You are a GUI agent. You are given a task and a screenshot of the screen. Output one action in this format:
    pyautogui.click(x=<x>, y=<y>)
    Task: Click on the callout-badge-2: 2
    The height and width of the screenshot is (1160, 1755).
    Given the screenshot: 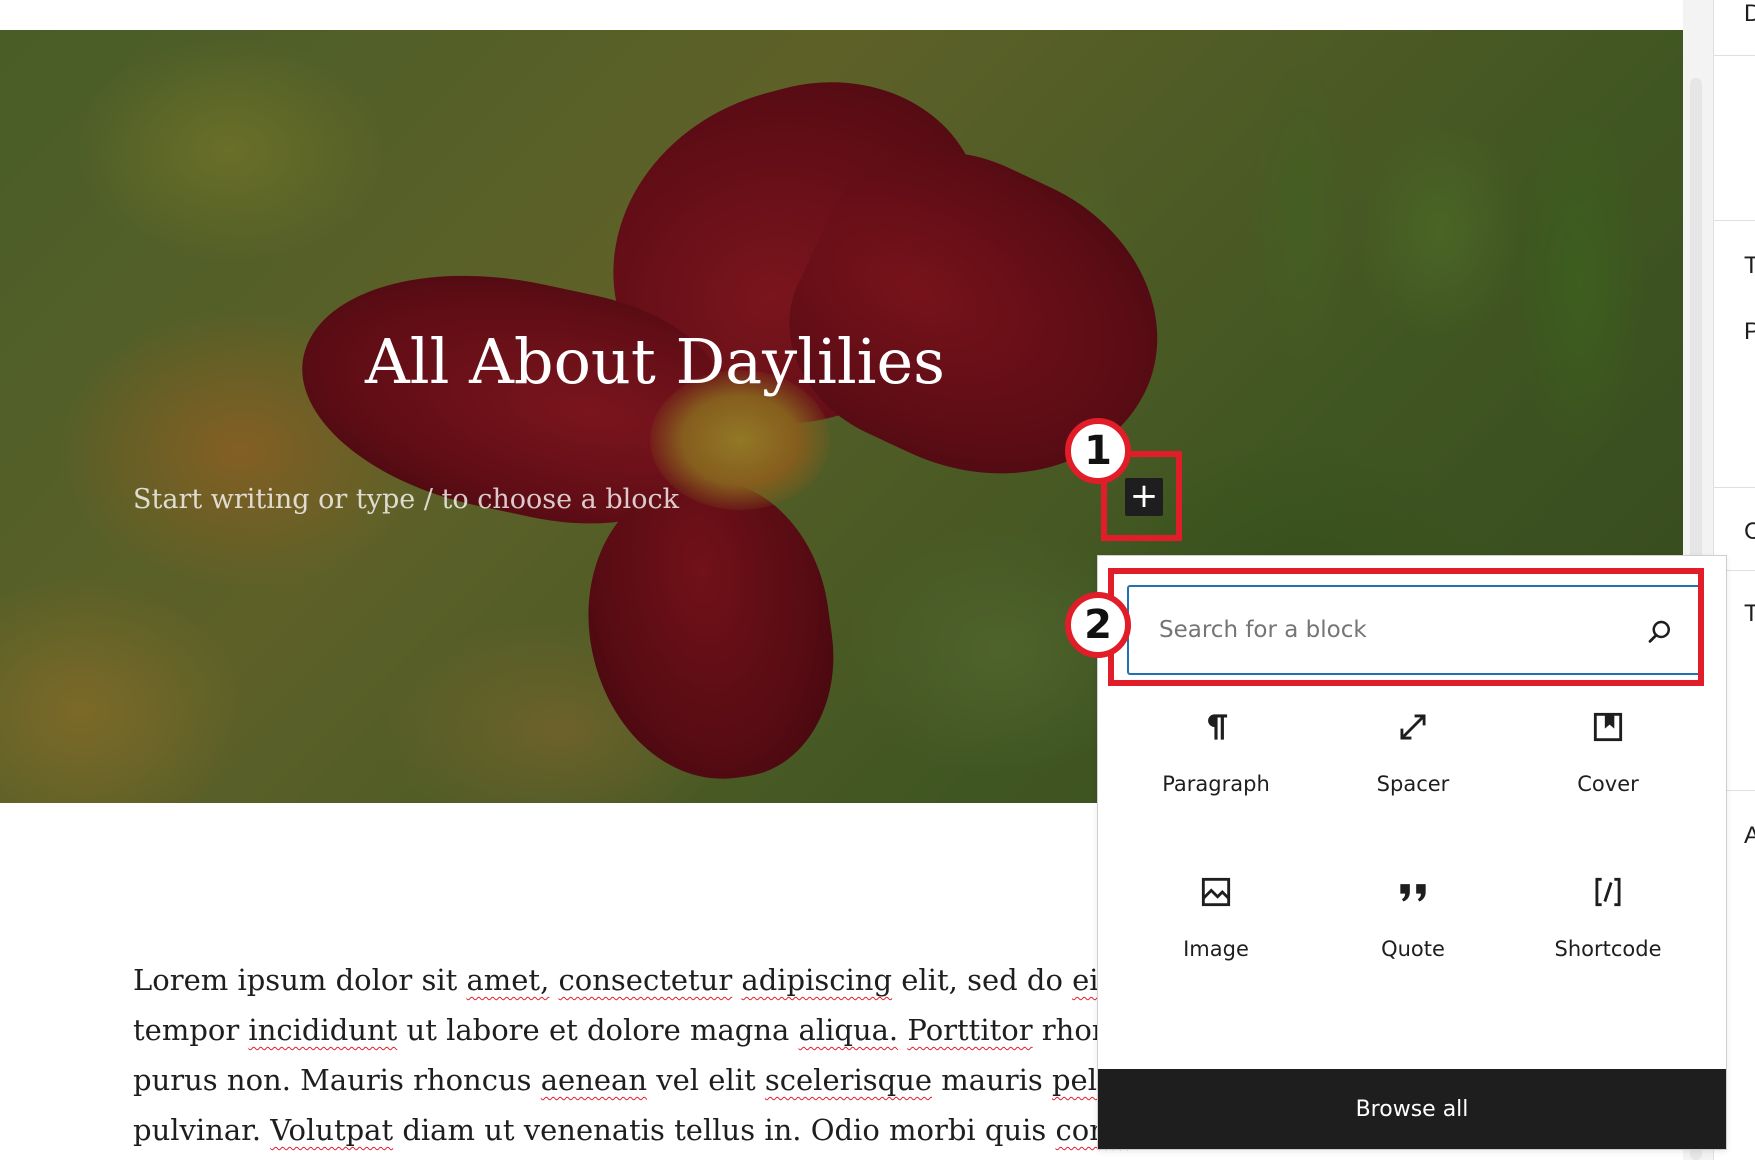 What is the action you would take?
    pyautogui.click(x=1098, y=625)
    